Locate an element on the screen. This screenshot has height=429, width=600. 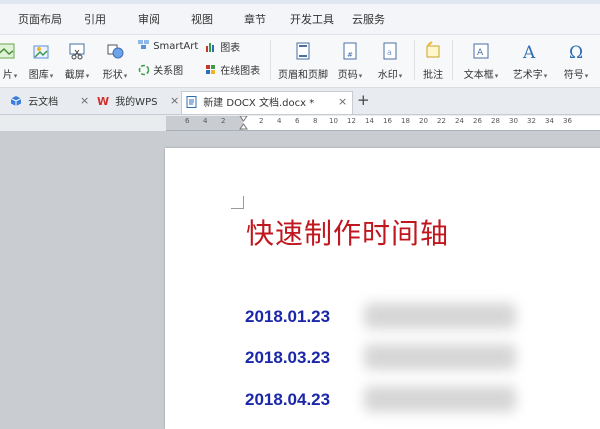
shapes-icon is located at coordinates (115, 51).